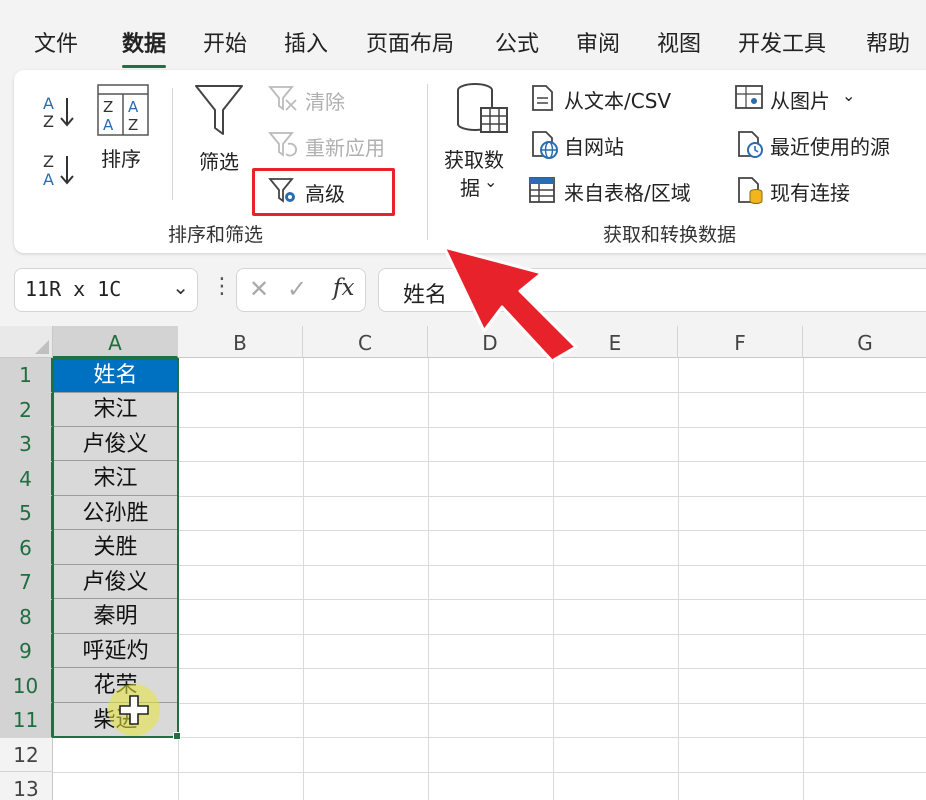 The image size is (926, 800). What do you see at coordinates (115, 444) in the screenshot?
I see `cell-a3: 卢俊义` at bounding box center [115, 444].